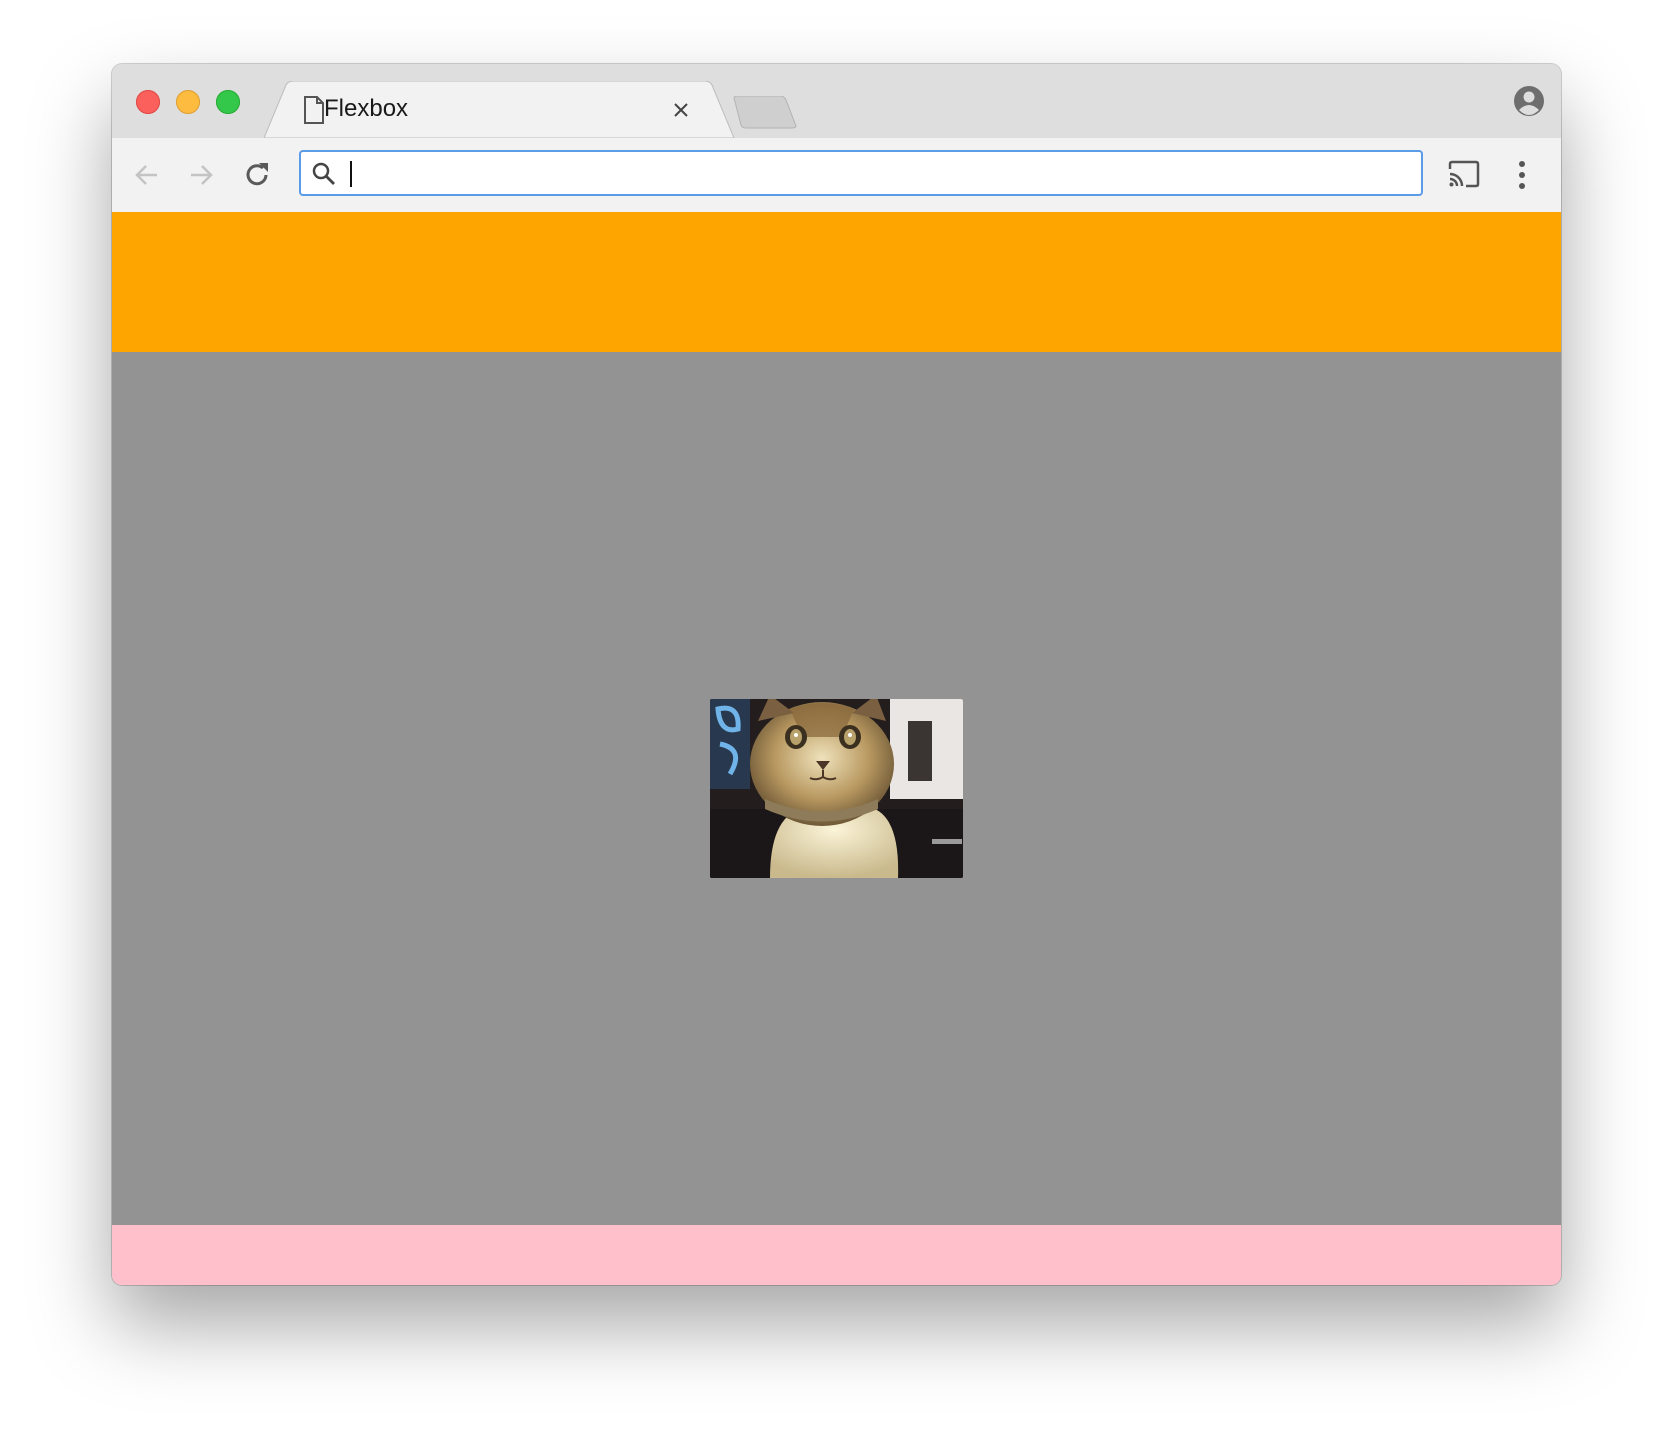 The image size is (1670, 1442). What do you see at coordinates (836, 282) in the screenshot?
I see `page-header` at bounding box center [836, 282].